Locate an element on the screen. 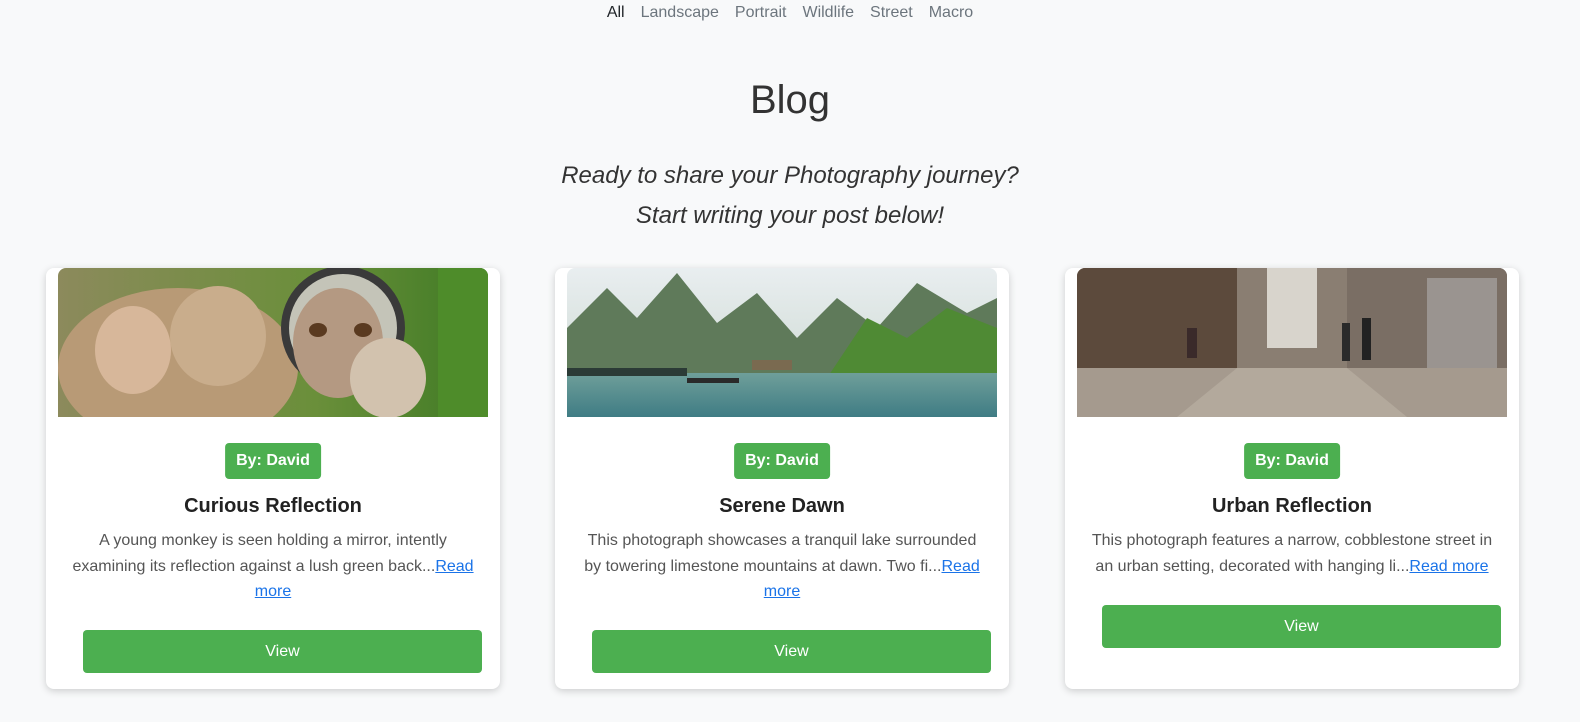 The image size is (1580, 722). filter-macro: Macro is located at coordinates (951, 13).